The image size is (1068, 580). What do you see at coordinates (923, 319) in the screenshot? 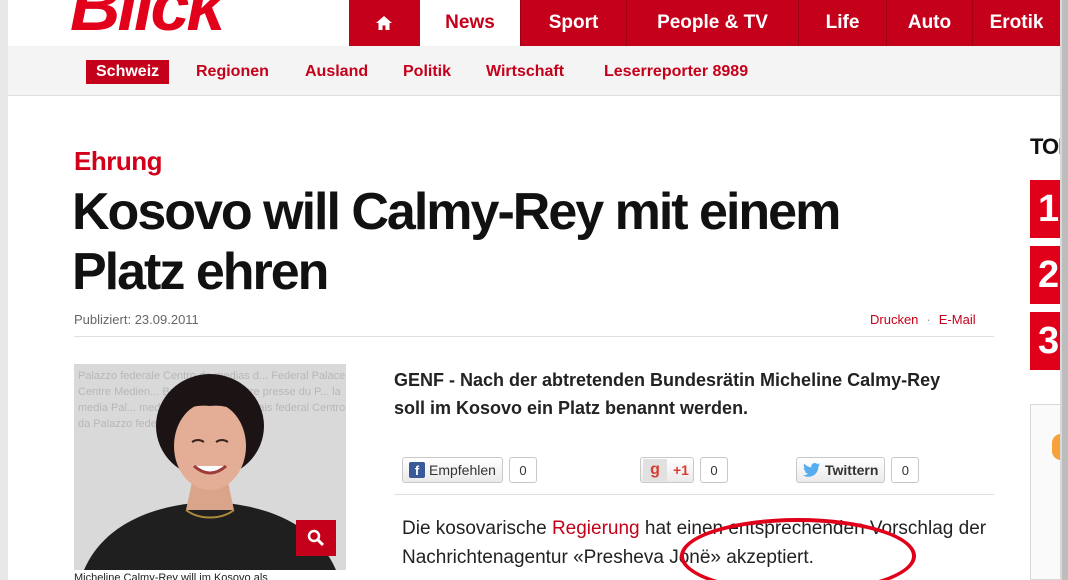
I see `article-actions: Drucken · E-Mail` at bounding box center [923, 319].